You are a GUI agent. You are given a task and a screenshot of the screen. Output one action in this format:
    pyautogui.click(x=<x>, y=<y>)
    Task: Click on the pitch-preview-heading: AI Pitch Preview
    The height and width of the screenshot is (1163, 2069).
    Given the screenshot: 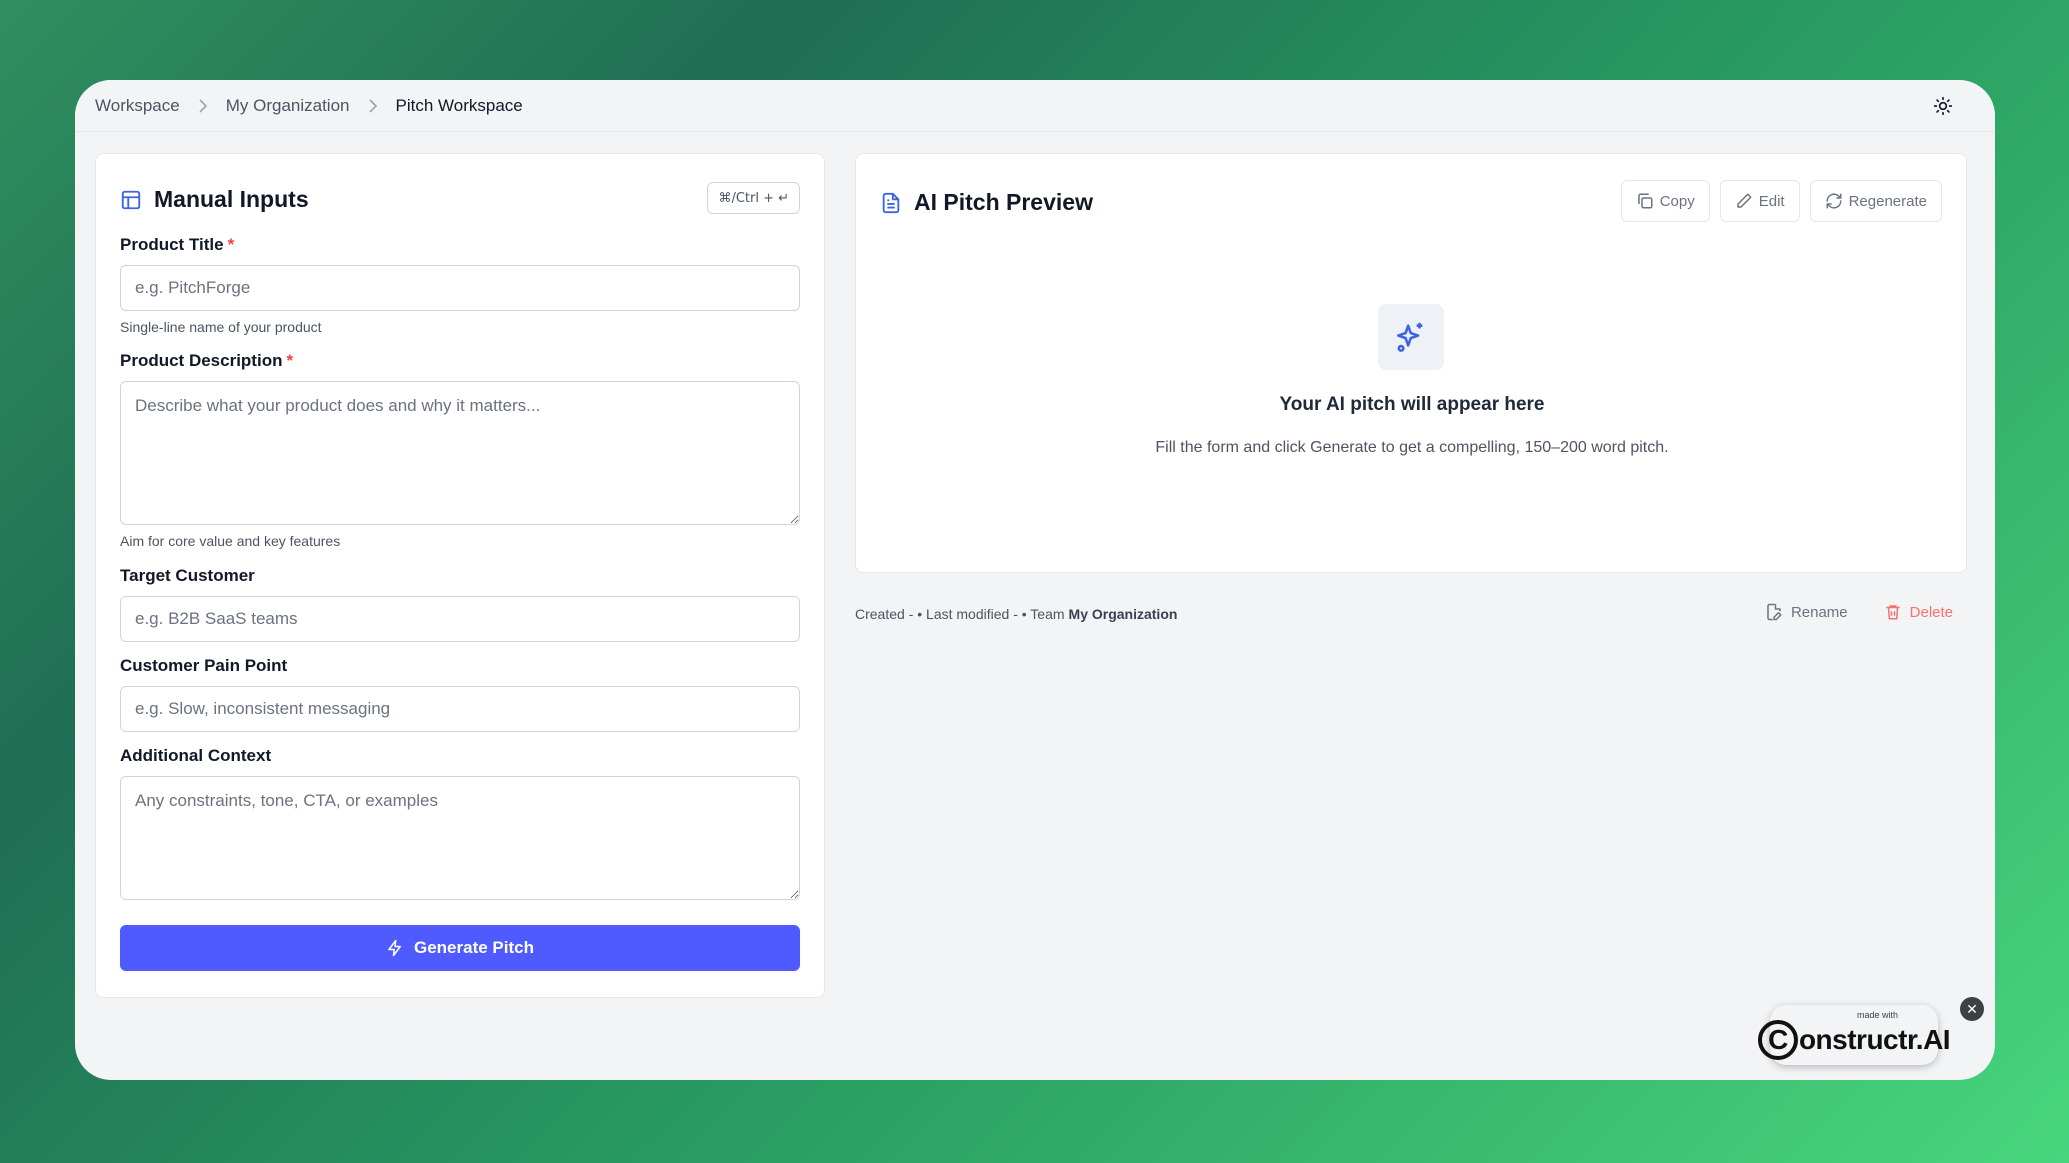 What is the action you would take?
    pyautogui.click(x=986, y=202)
    